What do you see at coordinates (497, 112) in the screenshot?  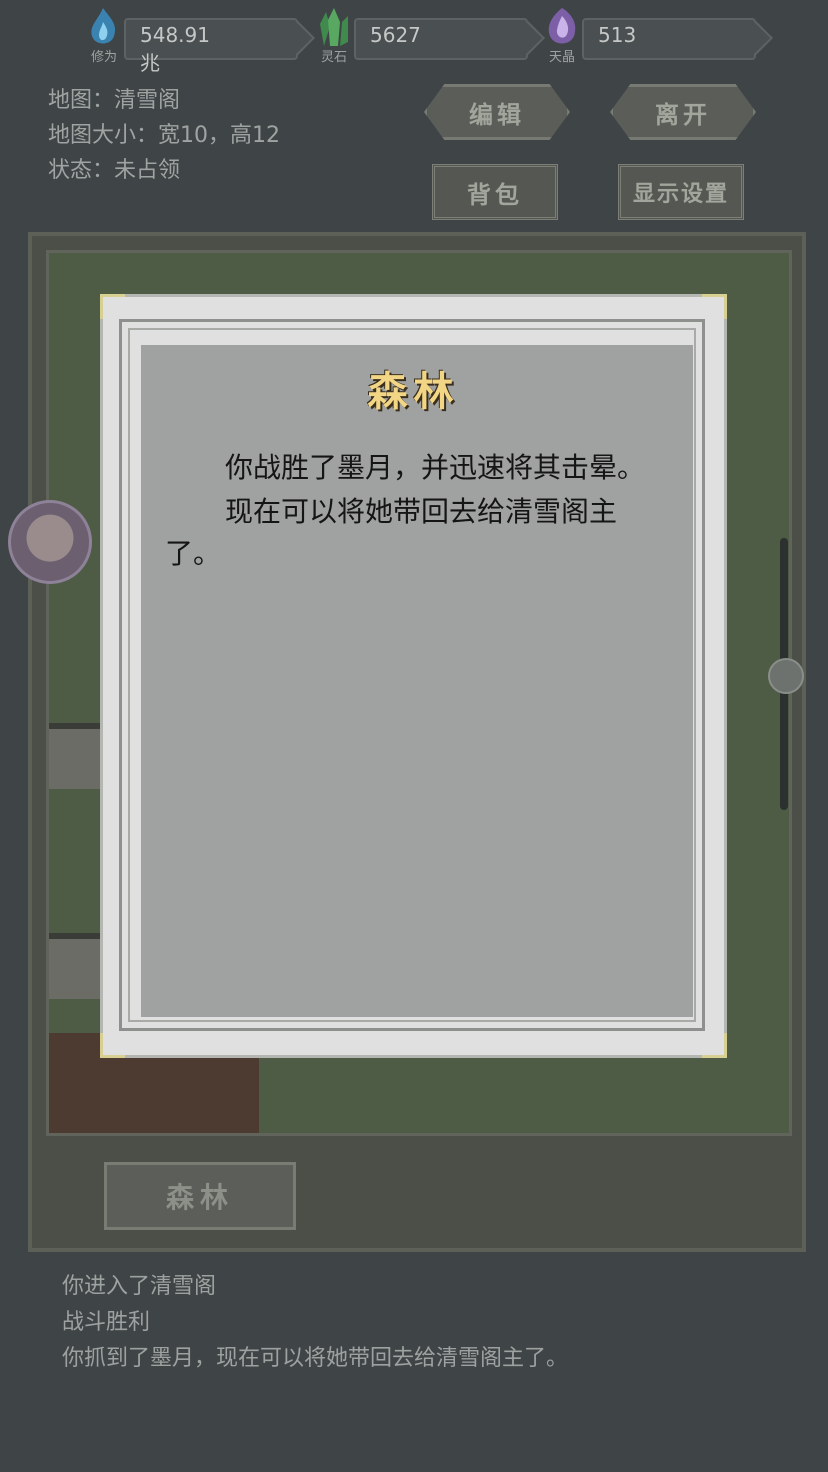 I see `edit-button: 编辑` at bounding box center [497, 112].